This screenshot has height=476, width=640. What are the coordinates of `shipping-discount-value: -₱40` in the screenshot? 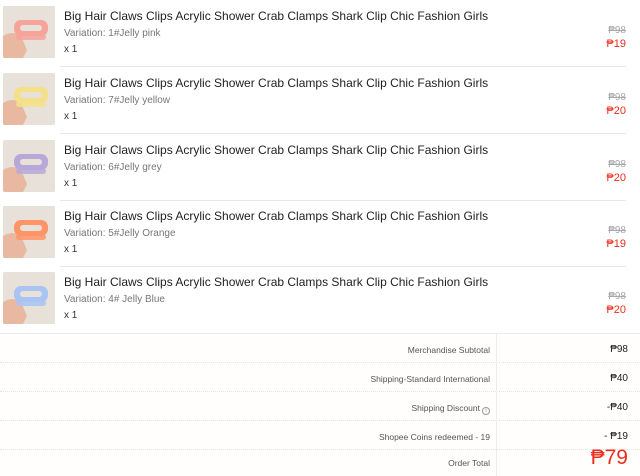 It's located at (617, 407).